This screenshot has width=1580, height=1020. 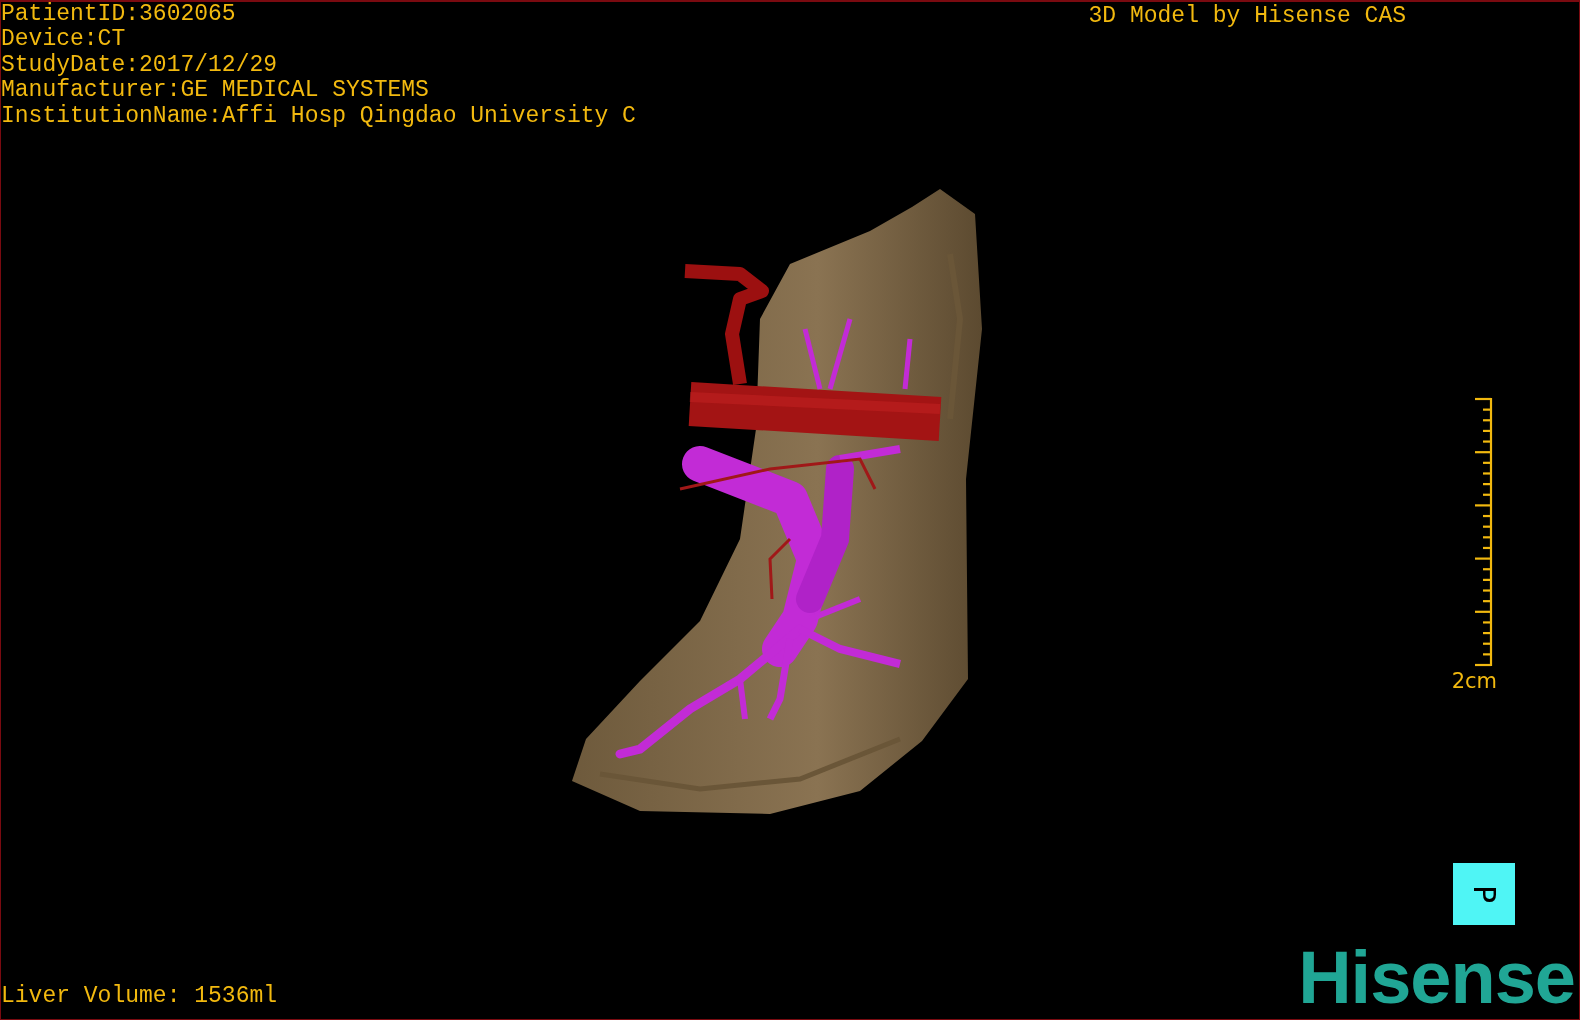 I want to click on brand-logo: Hisense, so click(x=1436, y=978).